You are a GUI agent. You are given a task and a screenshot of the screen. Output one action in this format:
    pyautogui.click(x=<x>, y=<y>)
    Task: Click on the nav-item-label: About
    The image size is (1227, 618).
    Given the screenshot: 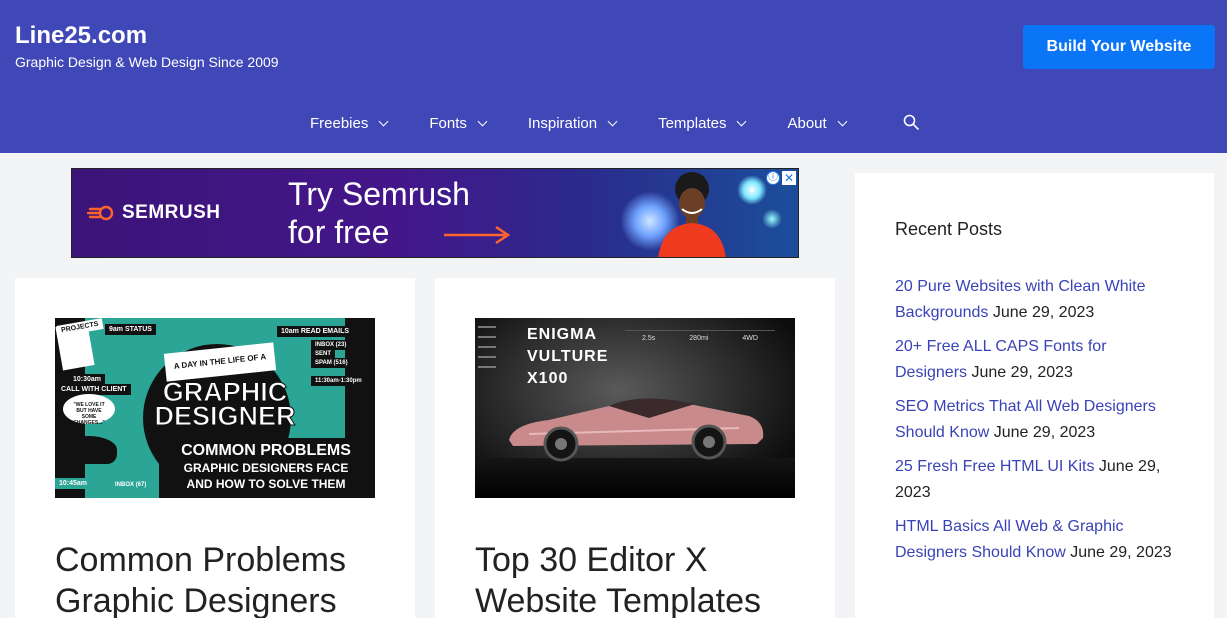 What is the action you would take?
    pyautogui.click(x=807, y=123)
    